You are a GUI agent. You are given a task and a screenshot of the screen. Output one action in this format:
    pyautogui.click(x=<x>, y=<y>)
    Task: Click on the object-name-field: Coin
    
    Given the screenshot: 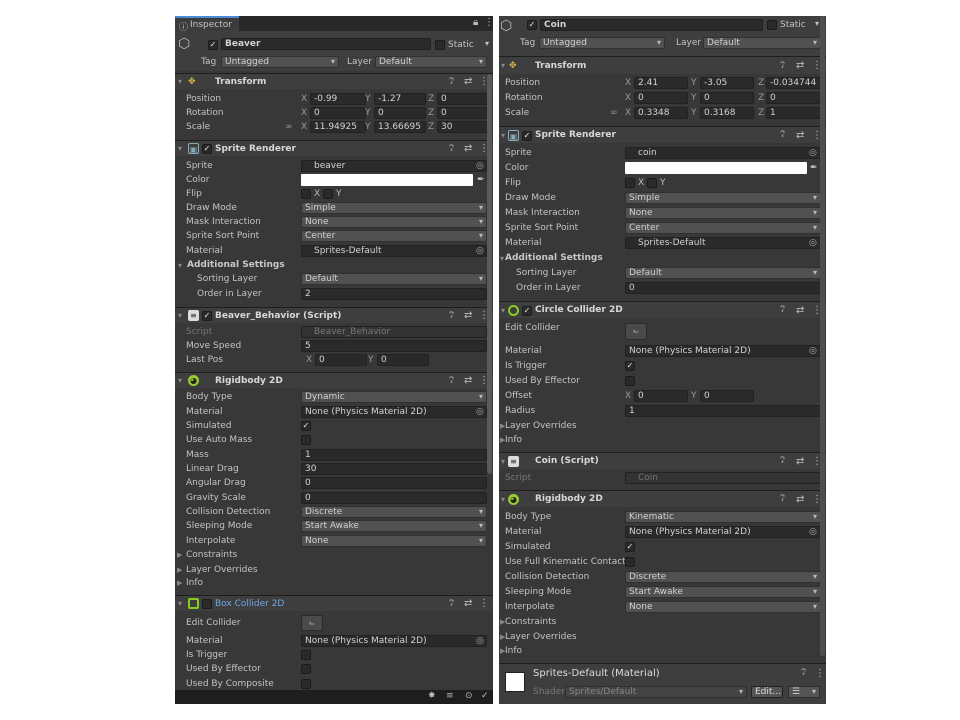 What is the action you would take?
    pyautogui.click(x=651, y=25)
    